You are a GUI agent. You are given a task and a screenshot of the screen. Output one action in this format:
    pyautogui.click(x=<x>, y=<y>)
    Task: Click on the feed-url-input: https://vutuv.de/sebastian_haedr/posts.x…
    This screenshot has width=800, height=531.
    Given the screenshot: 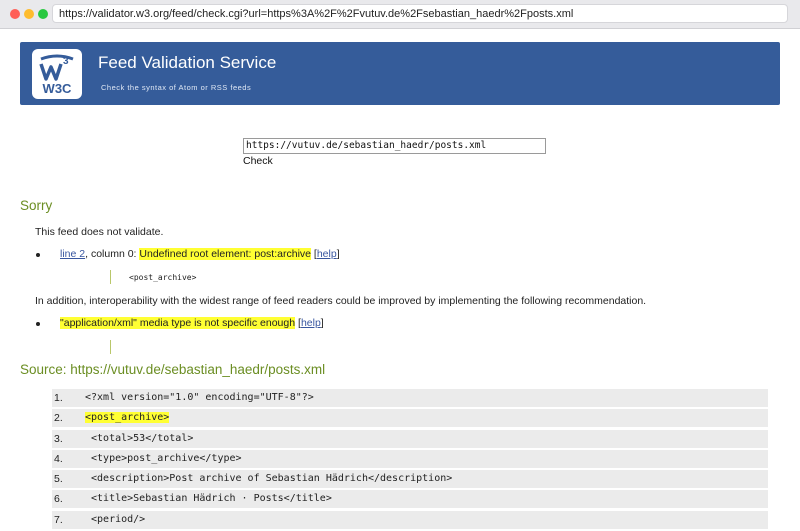 What is the action you would take?
    pyautogui.click(x=394, y=146)
    